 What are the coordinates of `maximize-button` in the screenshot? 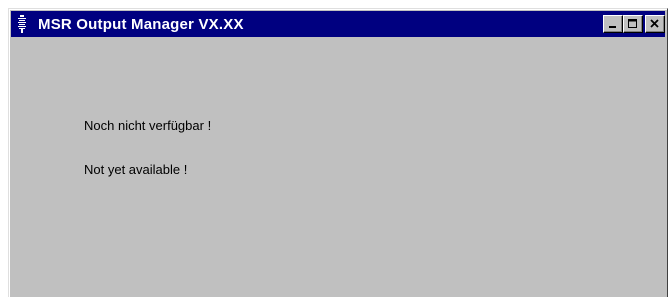 It's located at (633, 24).